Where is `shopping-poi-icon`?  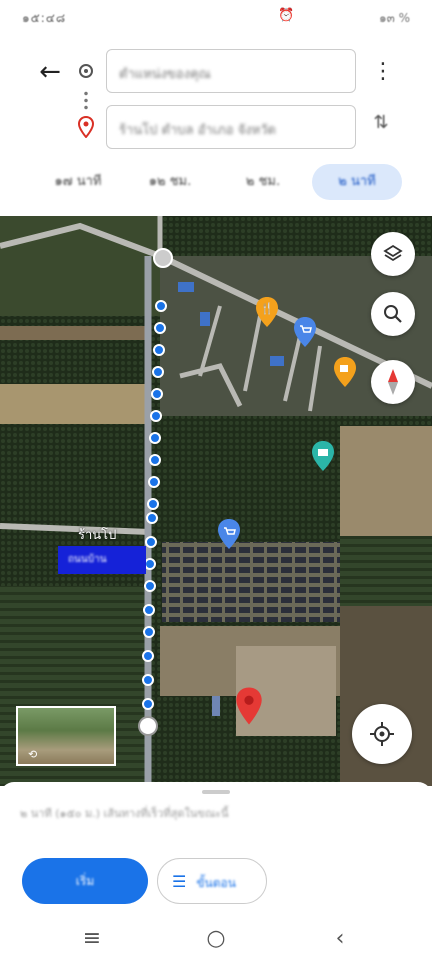 shopping-poi-icon is located at coordinates (305, 332).